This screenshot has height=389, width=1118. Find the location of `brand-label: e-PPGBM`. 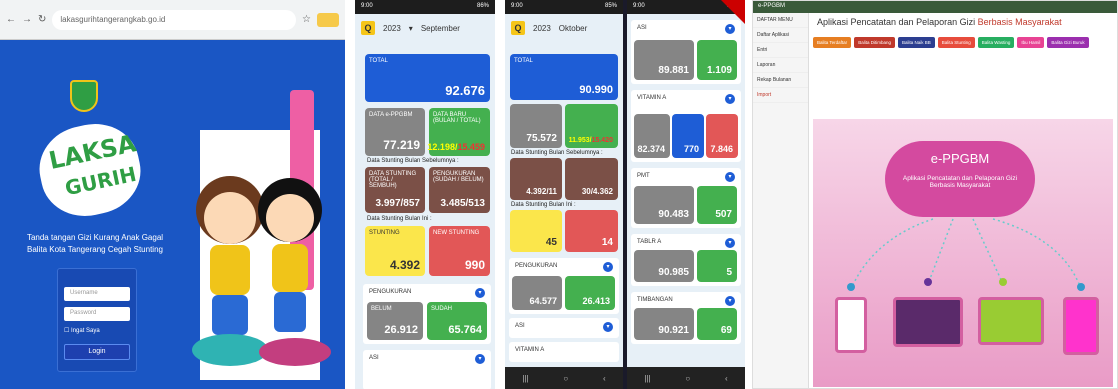

brand-label: e-PPGBM is located at coordinates (771, 6).